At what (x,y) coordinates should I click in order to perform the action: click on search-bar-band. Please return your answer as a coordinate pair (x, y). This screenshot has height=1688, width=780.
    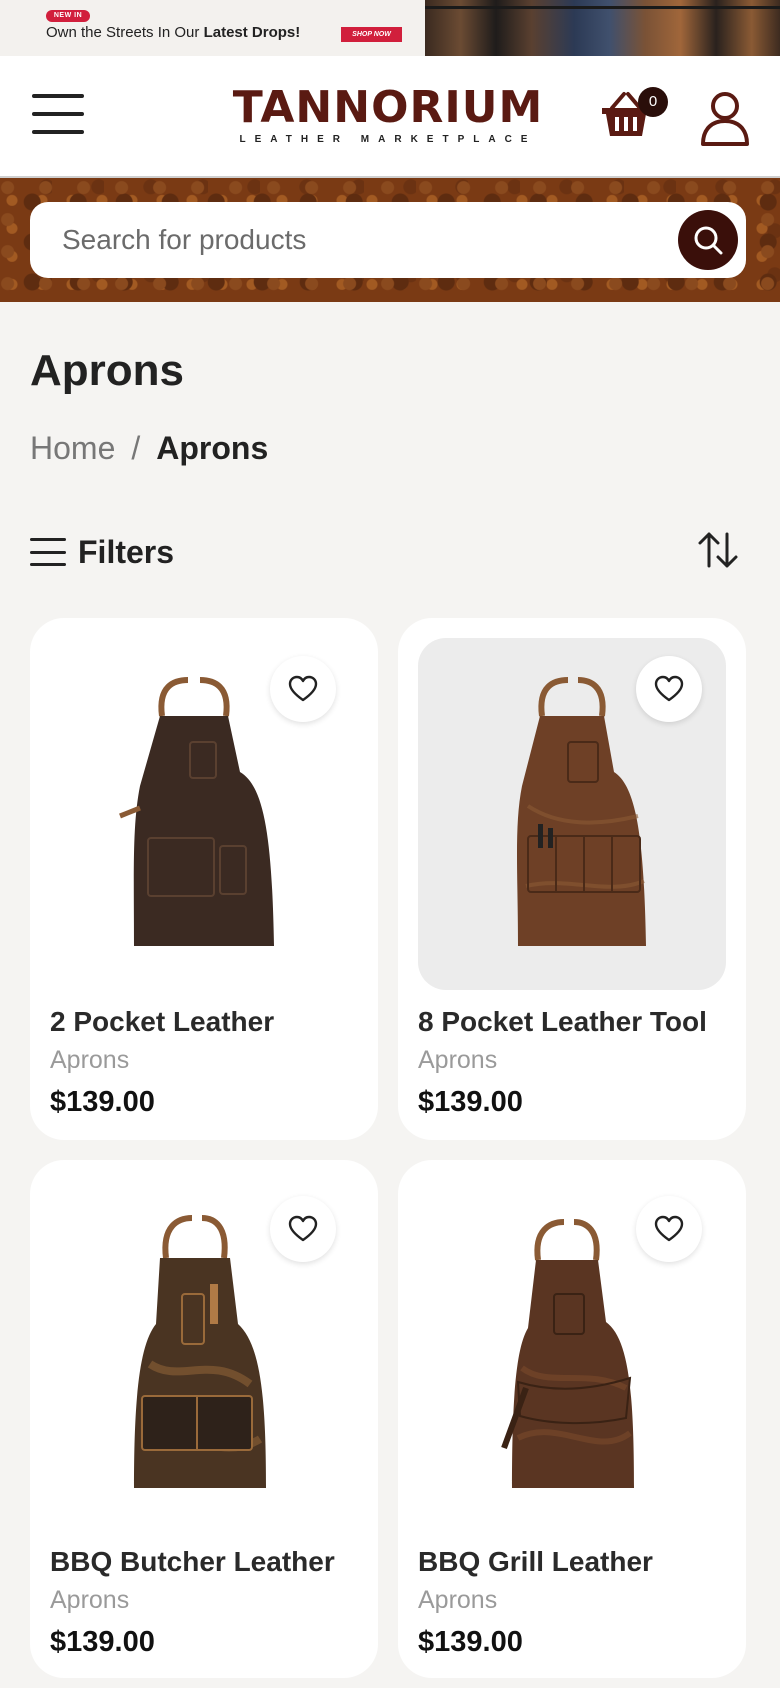
    Looking at the image, I should click on (390, 240).